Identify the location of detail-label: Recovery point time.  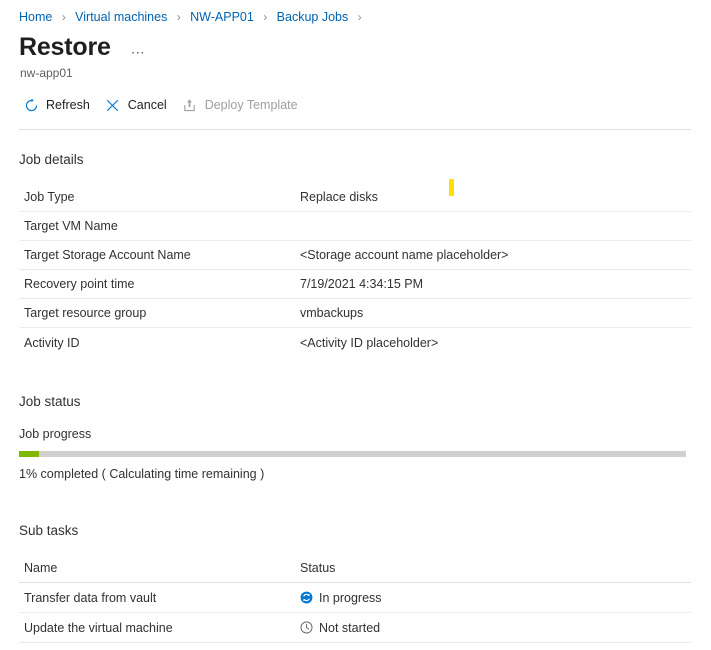
(79, 284).